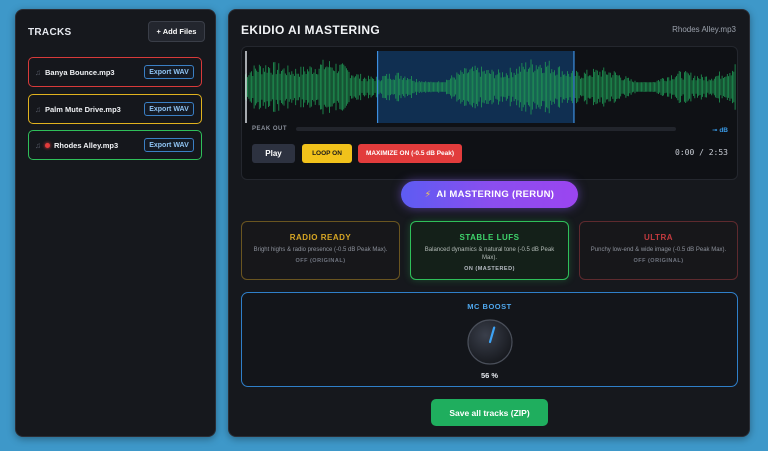 The image size is (768, 451). What do you see at coordinates (489, 375) in the screenshot?
I see `mc-boost-value: 56 %` at bounding box center [489, 375].